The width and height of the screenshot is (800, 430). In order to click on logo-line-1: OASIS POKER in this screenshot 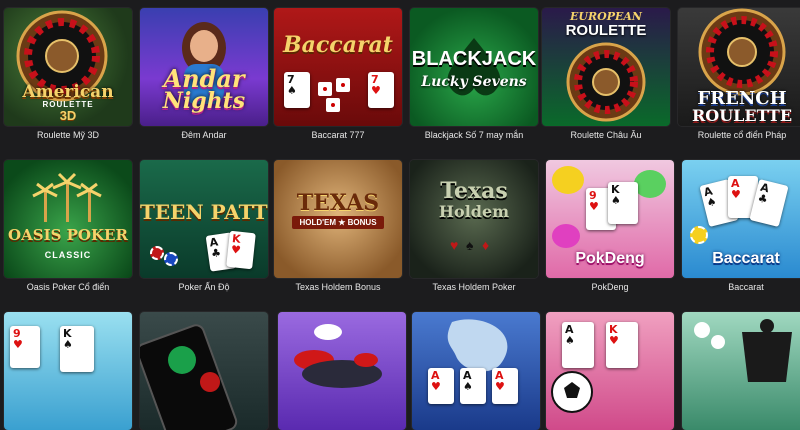, I will do `click(68, 235)`.